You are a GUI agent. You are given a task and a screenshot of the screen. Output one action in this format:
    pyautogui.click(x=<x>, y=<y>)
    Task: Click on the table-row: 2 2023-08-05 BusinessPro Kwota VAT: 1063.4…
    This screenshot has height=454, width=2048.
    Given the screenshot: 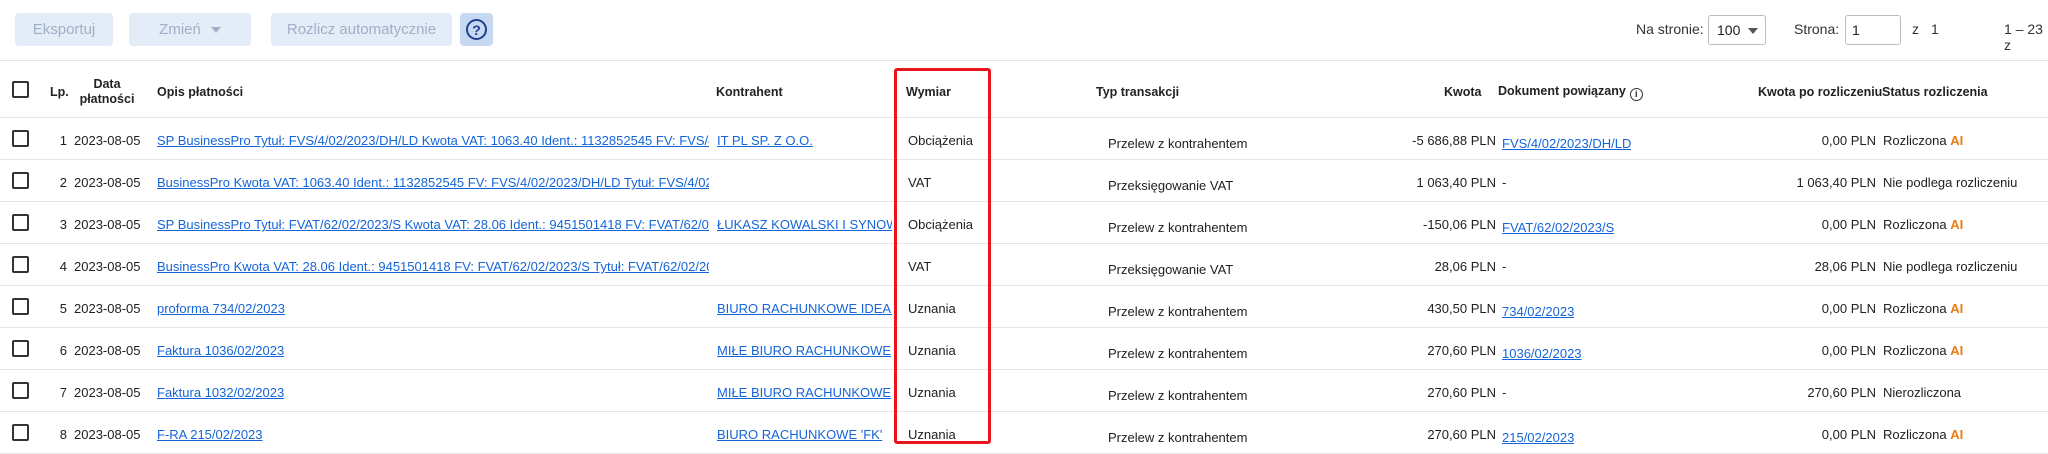 What is the action you would take?
    pyautogui.click(x=1024, y=181)
    